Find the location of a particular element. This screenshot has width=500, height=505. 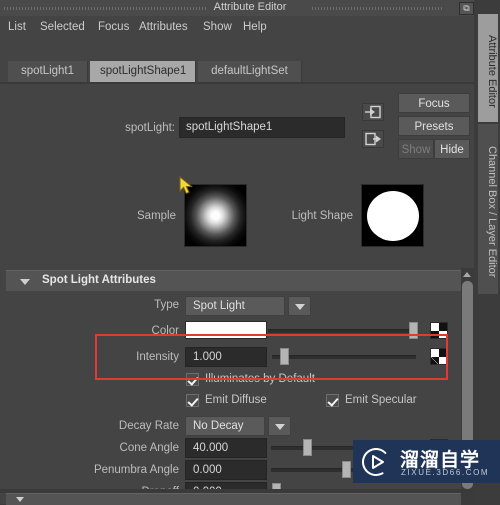

menu-item-selected: Selected is located at coordinates (62, 27).